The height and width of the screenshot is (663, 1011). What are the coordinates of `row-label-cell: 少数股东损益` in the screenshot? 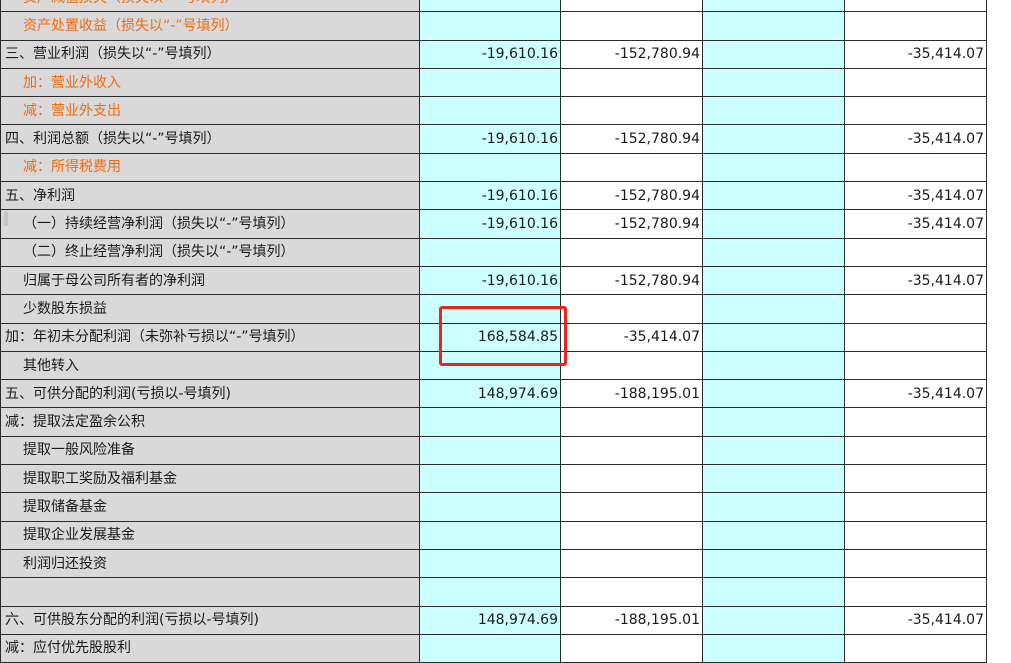 It's located at (210, 309).